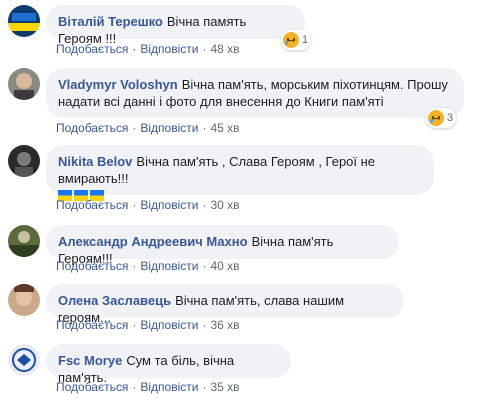 This screenshot has width=490, height=401. I want to click on comment-author: Nikita Belov, so click(95, 161).